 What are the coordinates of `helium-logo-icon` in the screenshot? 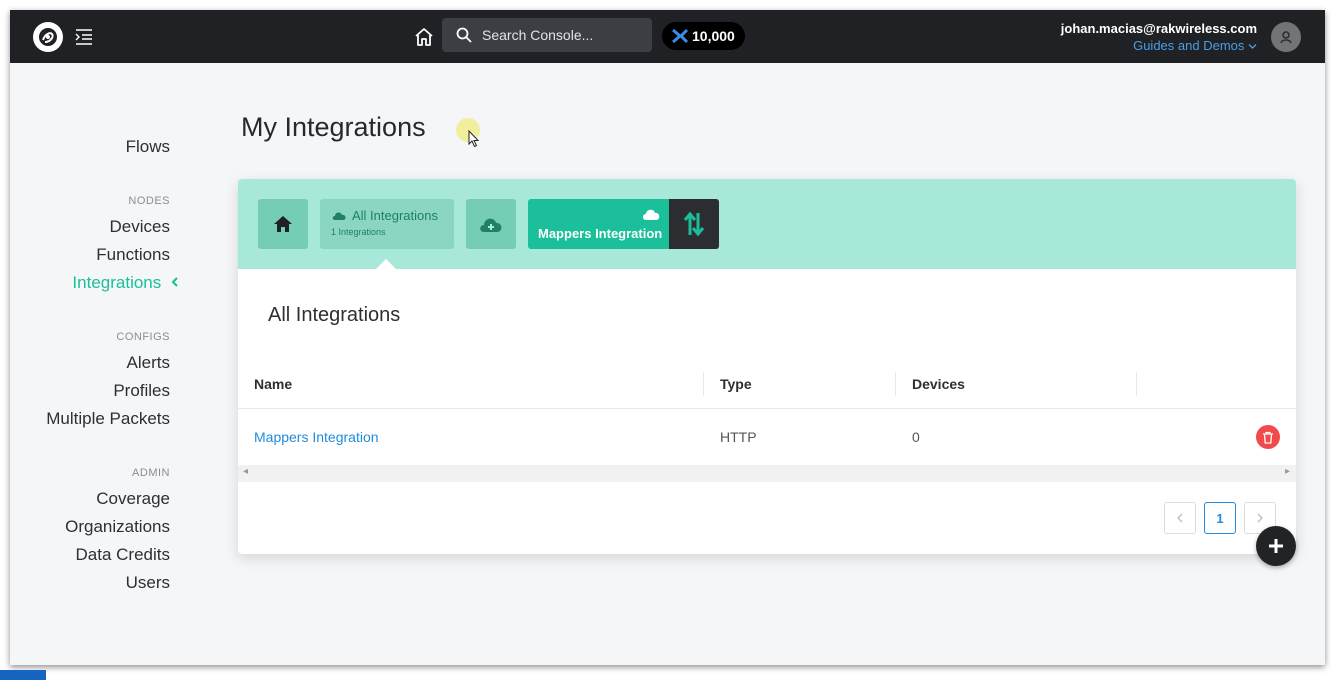 It's located at (48, 37).